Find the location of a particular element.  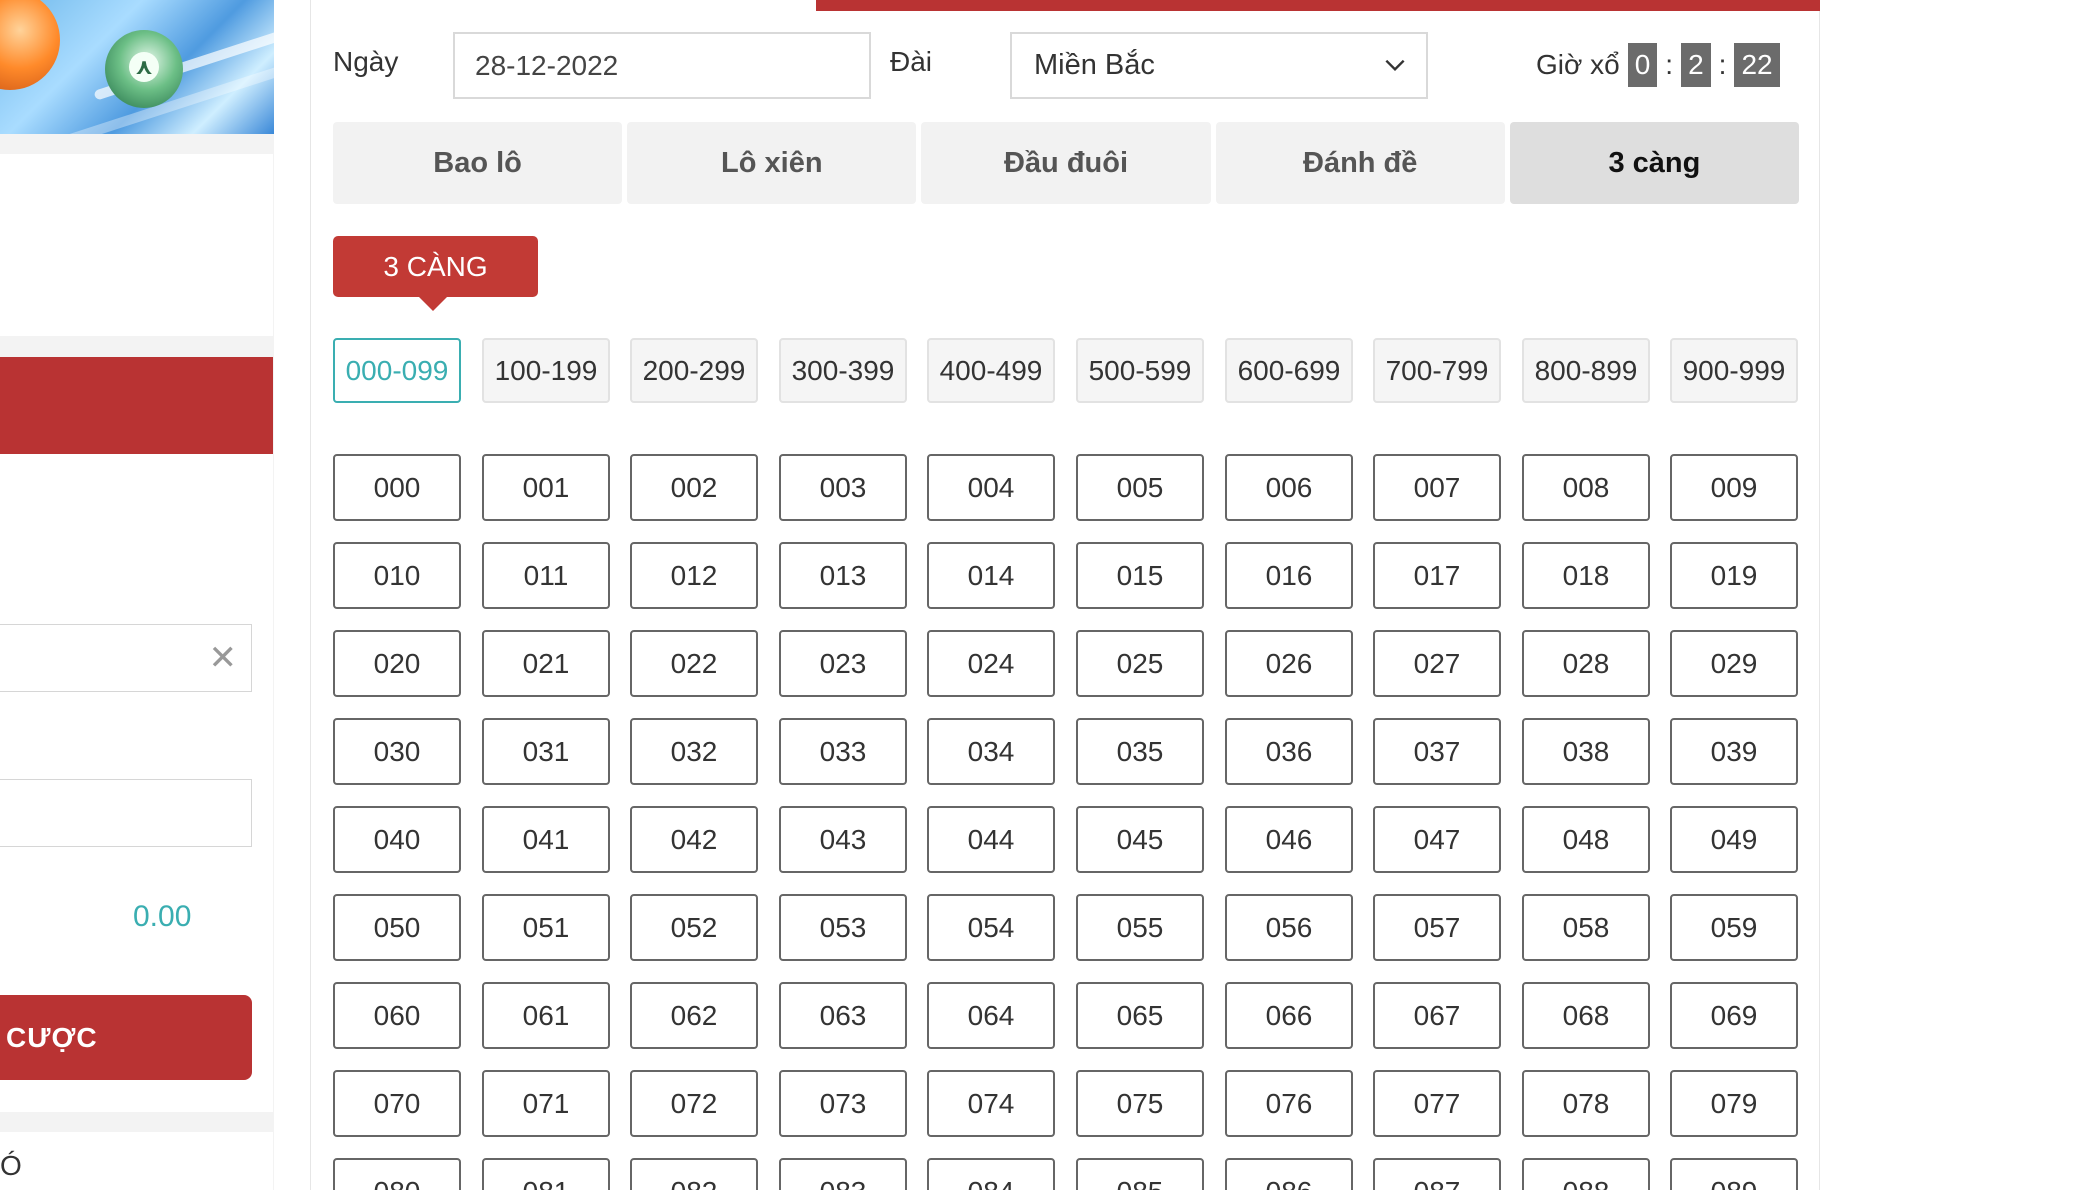

number-button: 015 is located at coordinates (1140, 575).